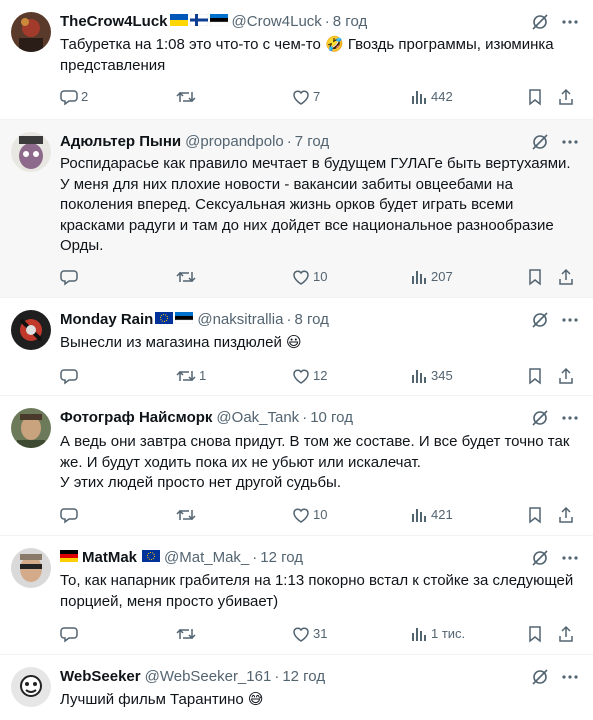 This screenshot has height=720, width=593. What do you see at coordinates (208, 676) in the screenshot?
I see `author-handle: @WebSeeker_161` at bounding box center [208, 676].